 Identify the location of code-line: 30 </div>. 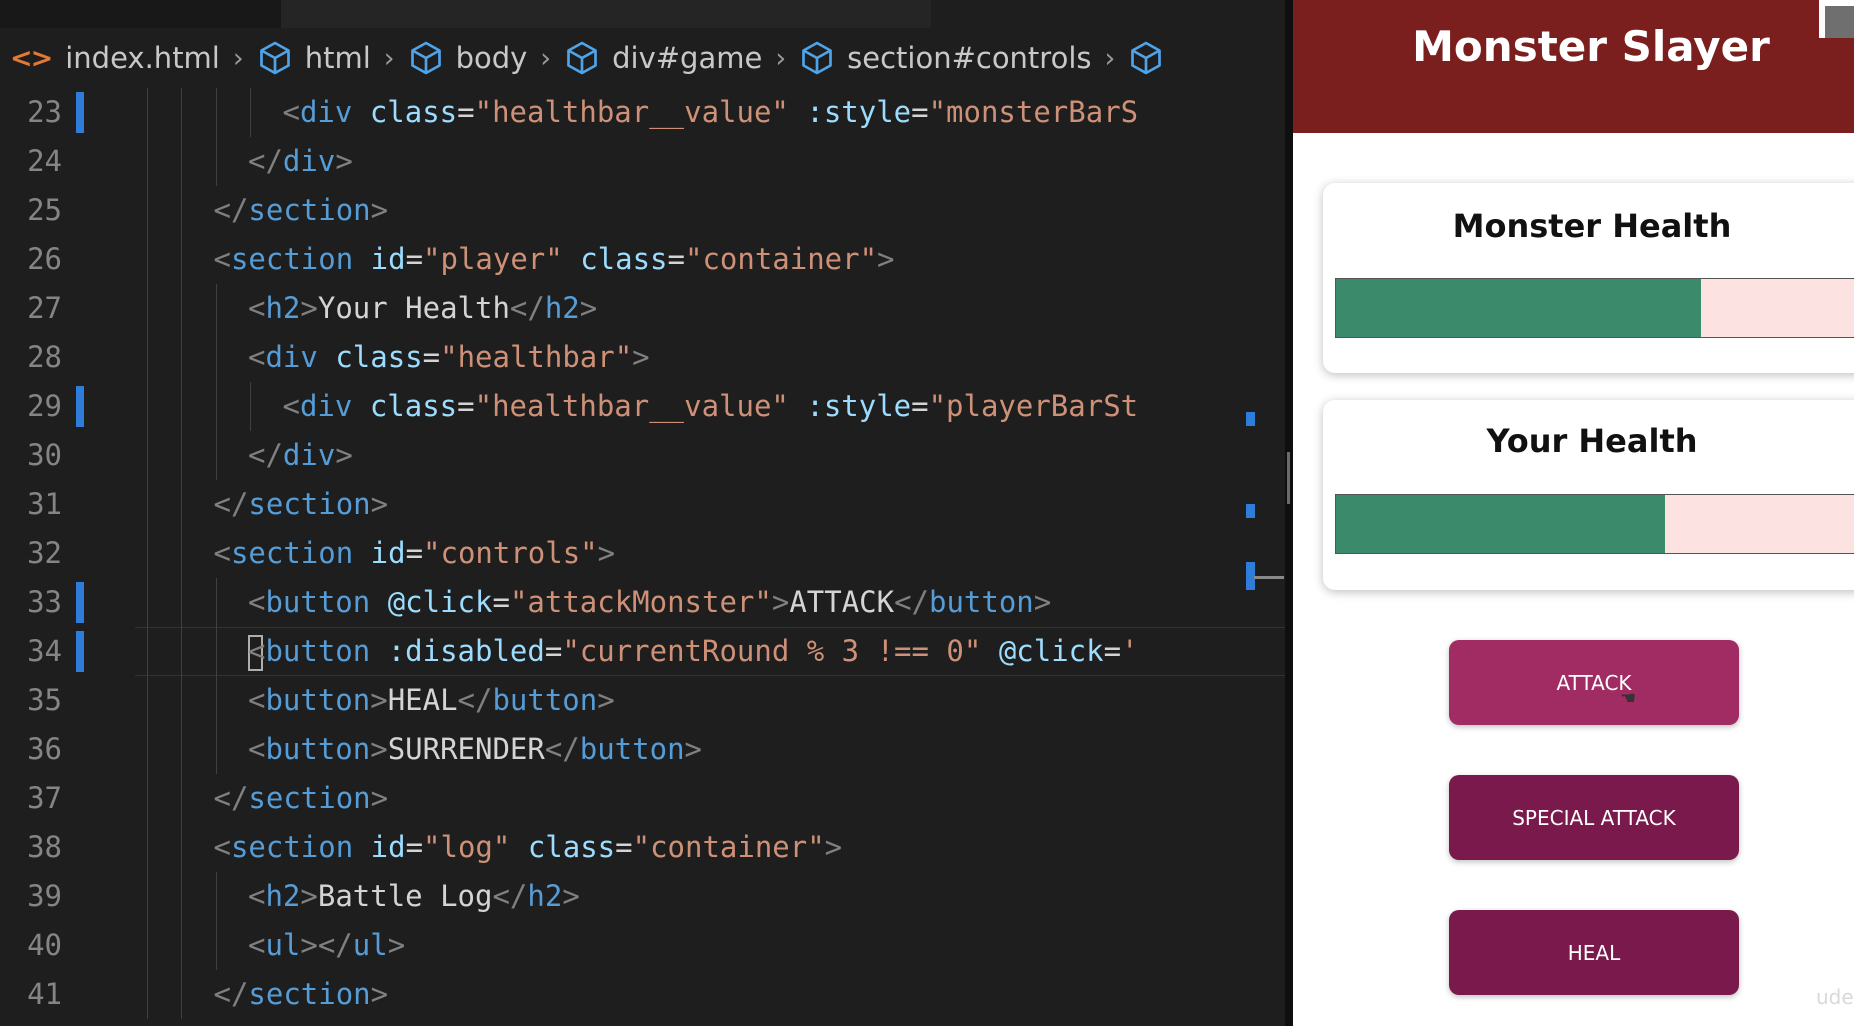
(642, 455).